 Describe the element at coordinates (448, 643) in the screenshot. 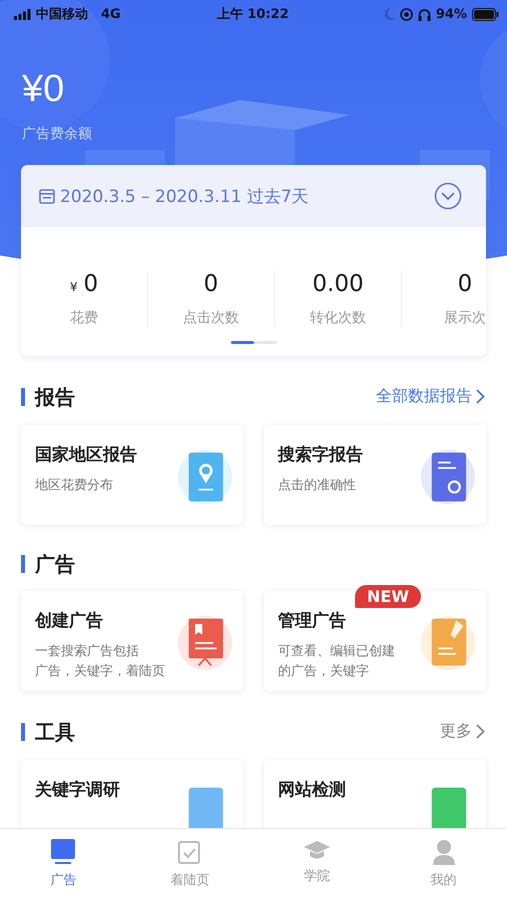

I see `pencil-note-icon` at that location.